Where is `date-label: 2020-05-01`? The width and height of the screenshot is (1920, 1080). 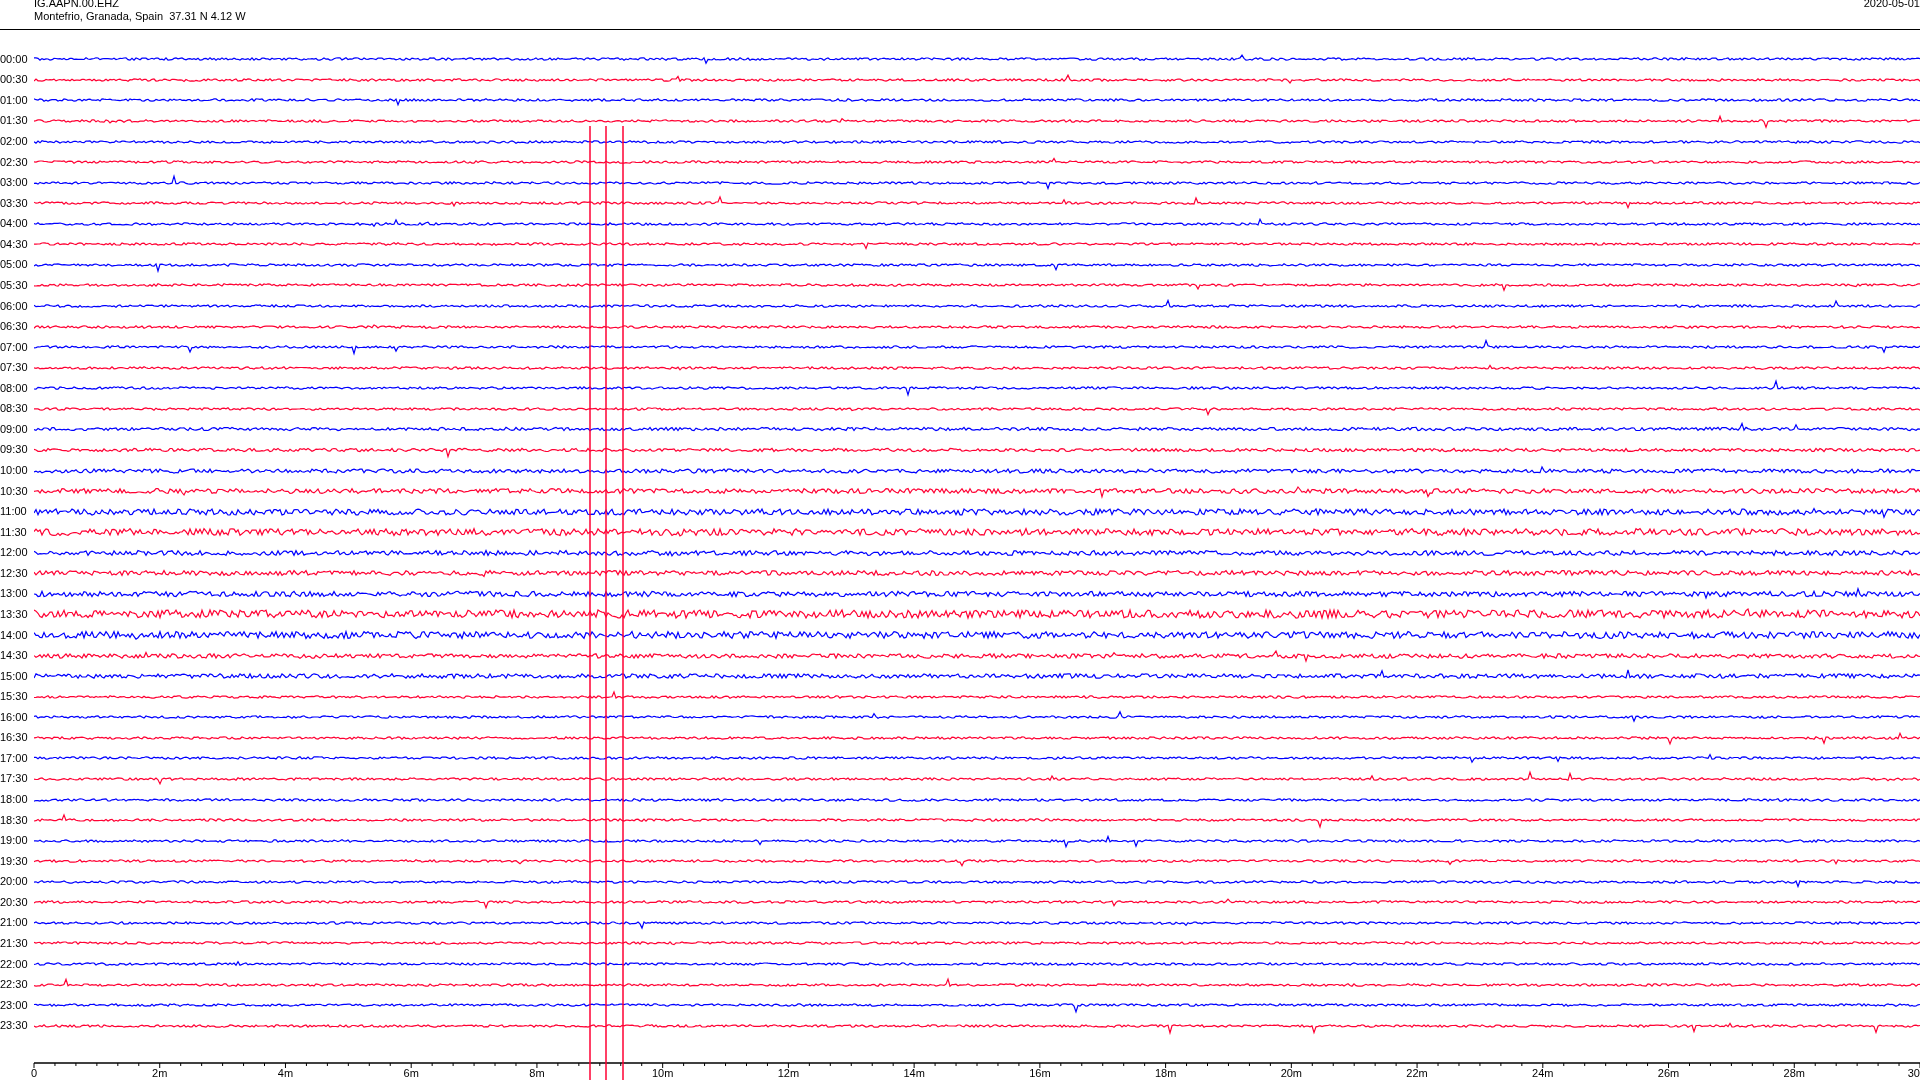
date-label: 2020-05-01 is located at coordinates (1891, 5).